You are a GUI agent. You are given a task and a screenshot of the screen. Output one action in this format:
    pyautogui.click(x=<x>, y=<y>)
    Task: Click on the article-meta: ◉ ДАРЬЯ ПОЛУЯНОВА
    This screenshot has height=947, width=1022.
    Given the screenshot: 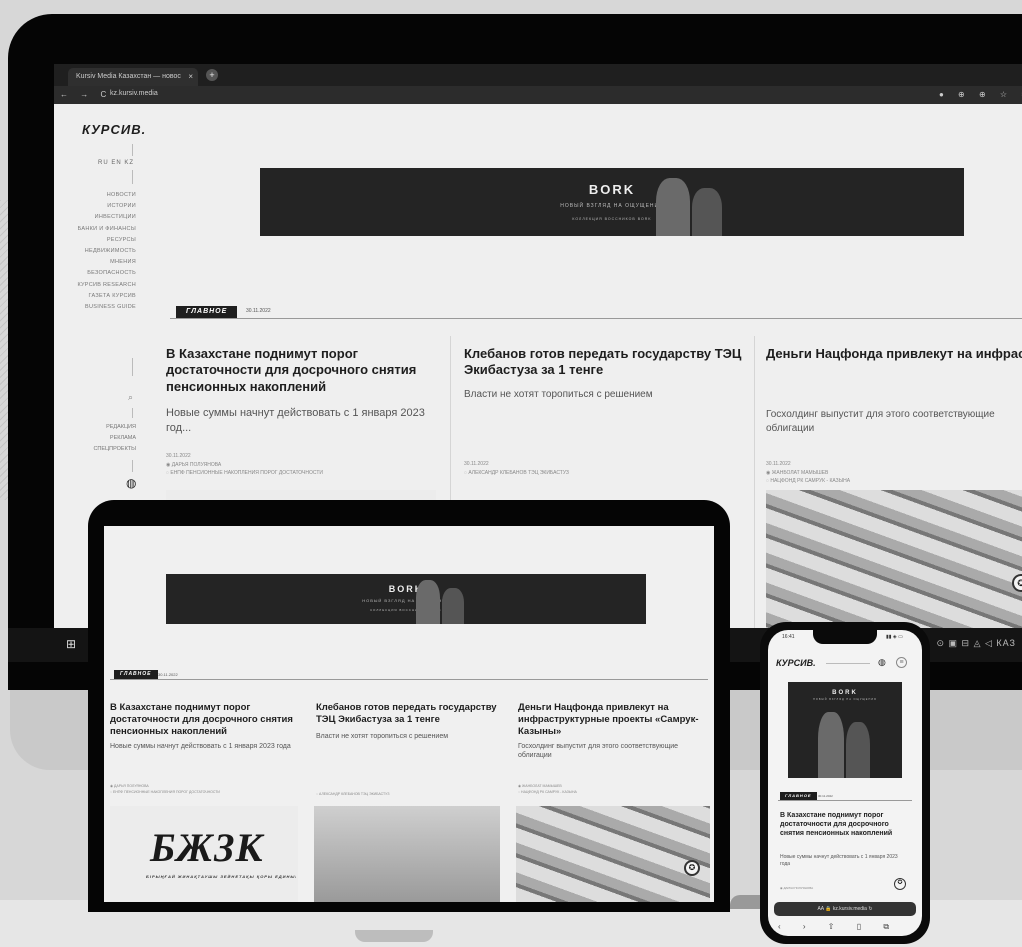 What is the action you would take?
    pyautogui.click(x=796, y=888)
    